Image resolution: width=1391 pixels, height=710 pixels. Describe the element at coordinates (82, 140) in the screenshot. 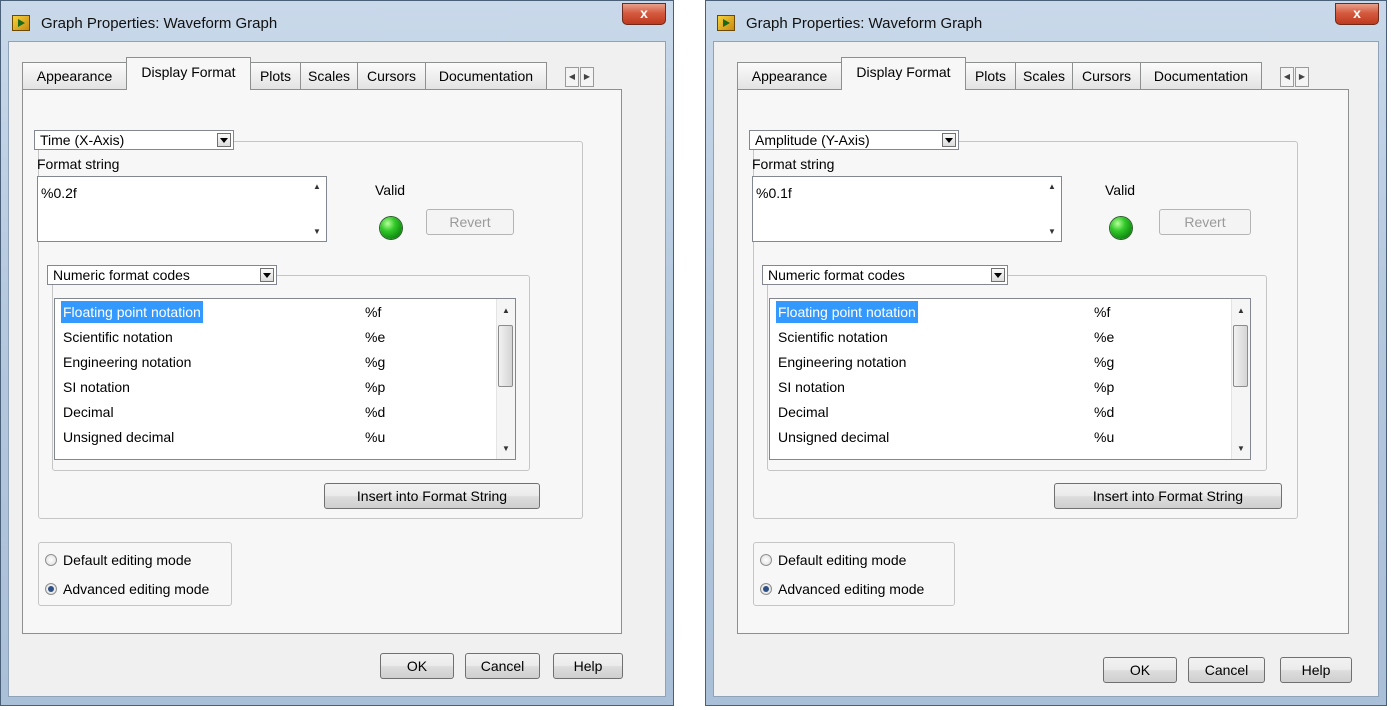

I see `axis-select-value: Time (X-Axis)` at that location.